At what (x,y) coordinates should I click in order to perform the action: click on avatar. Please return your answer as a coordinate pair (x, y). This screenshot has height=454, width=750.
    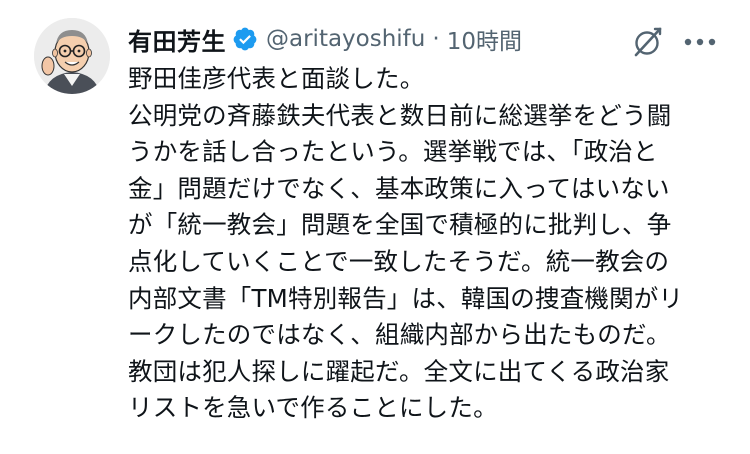
    Looking at the image, I should click on (72, 56).